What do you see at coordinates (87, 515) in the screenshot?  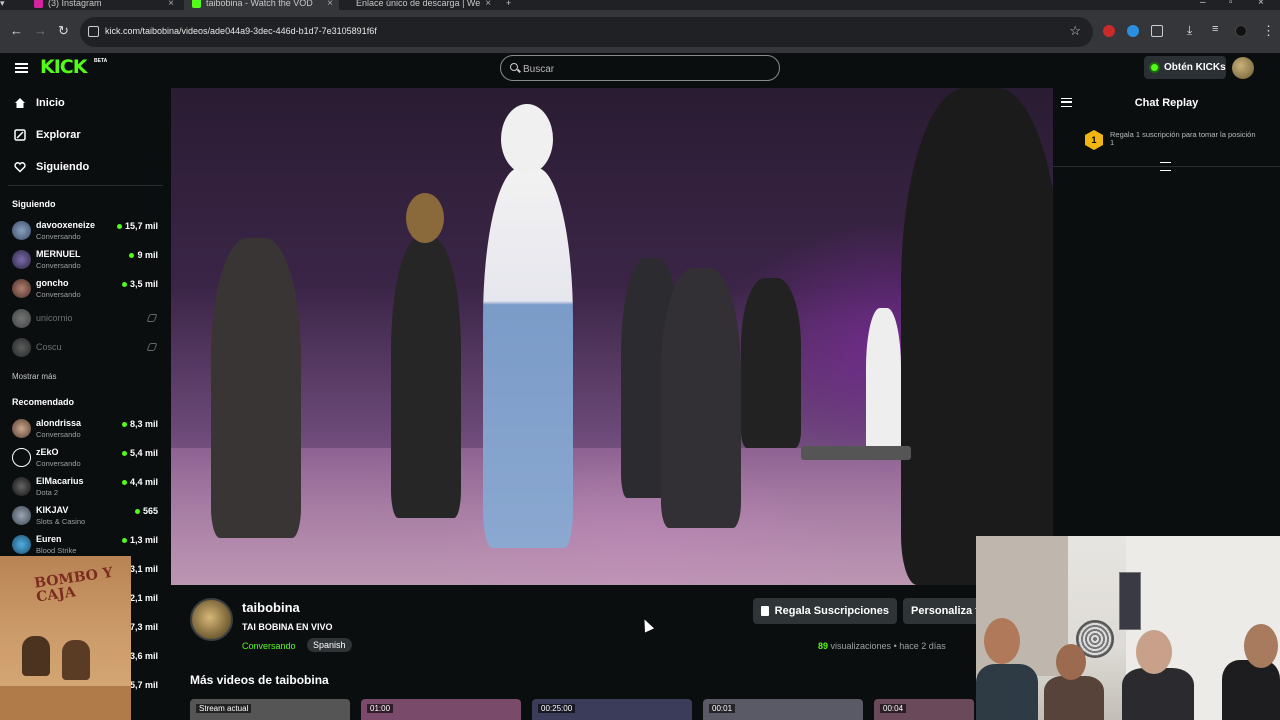 I see `recommended-channel-item: KIKJAV Slots & Casino 565` at bounding box center [87, 515].